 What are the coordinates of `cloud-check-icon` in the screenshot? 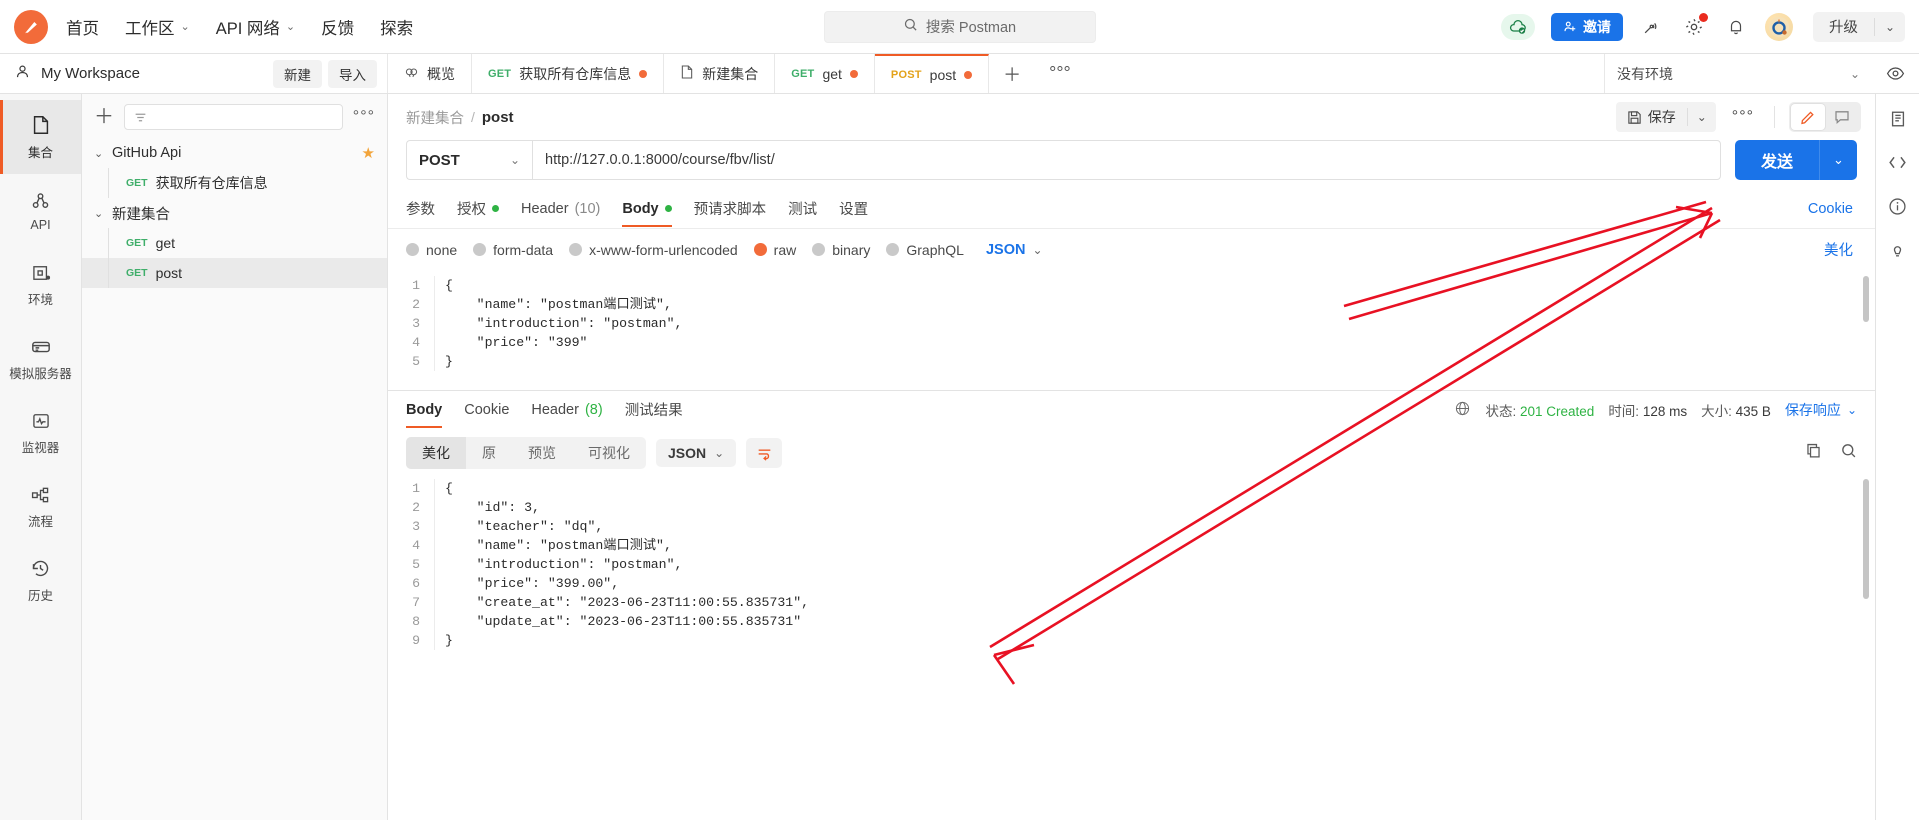 It's located at (1517, 26).